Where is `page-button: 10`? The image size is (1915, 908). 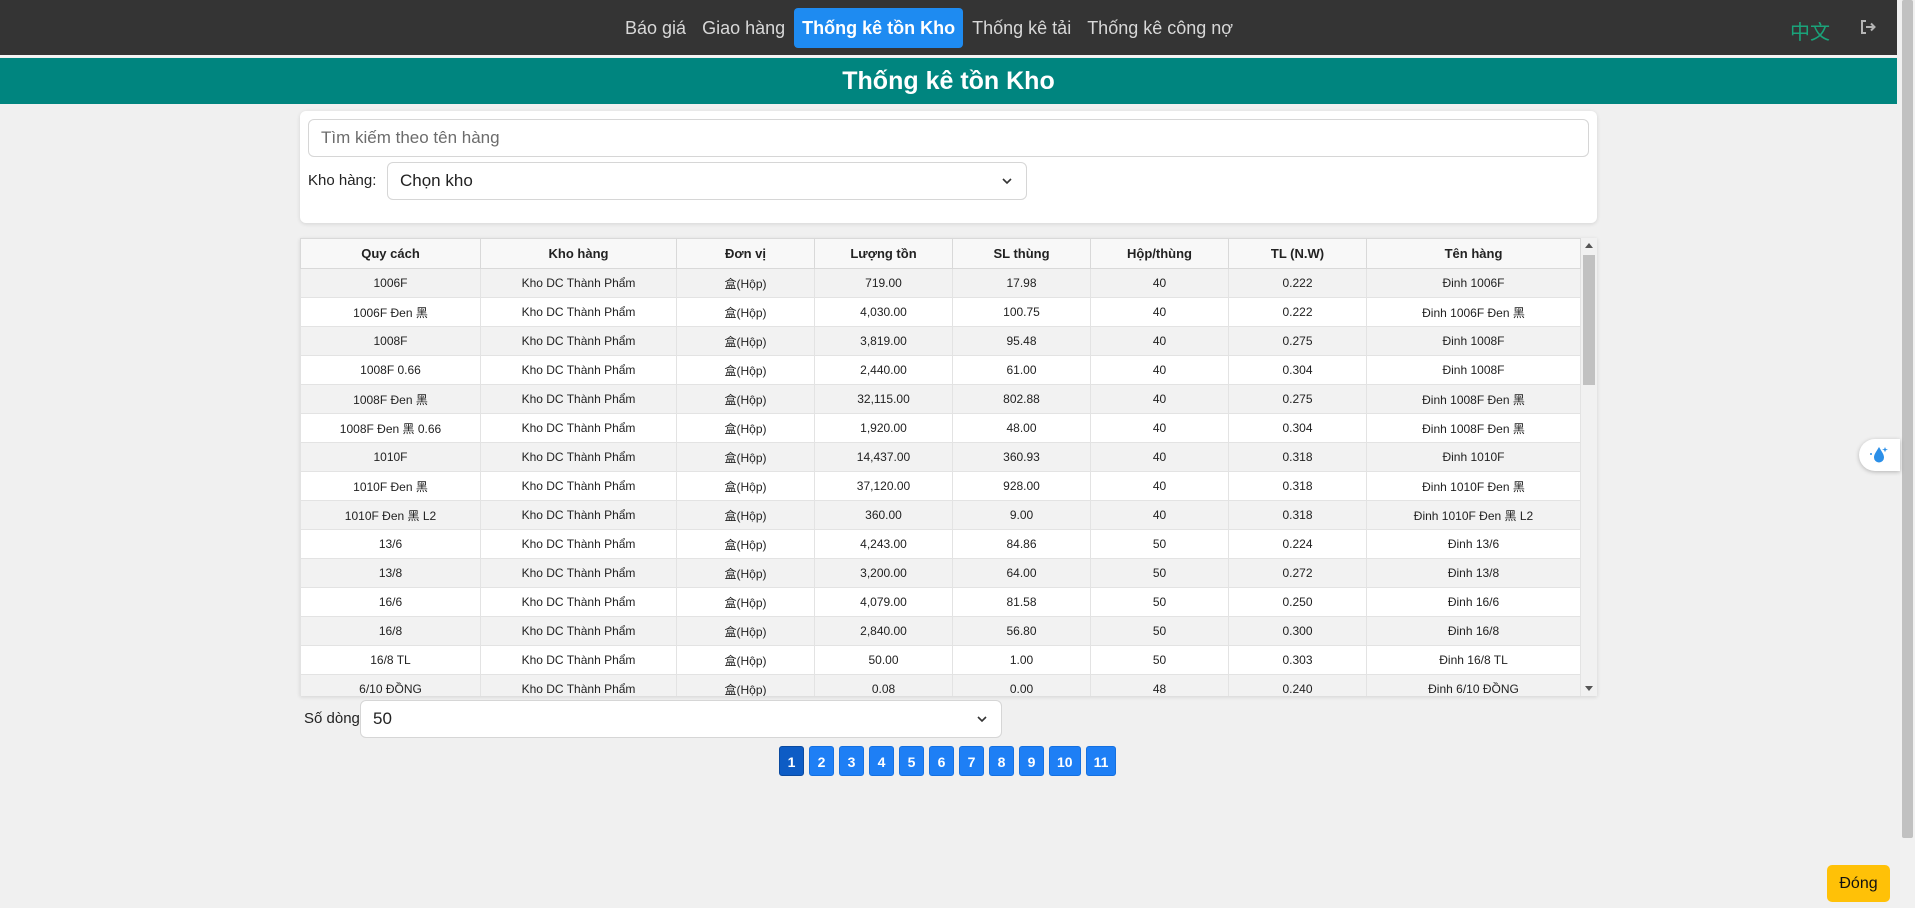 page-button: 10 is located at coordinates (1065, 761).